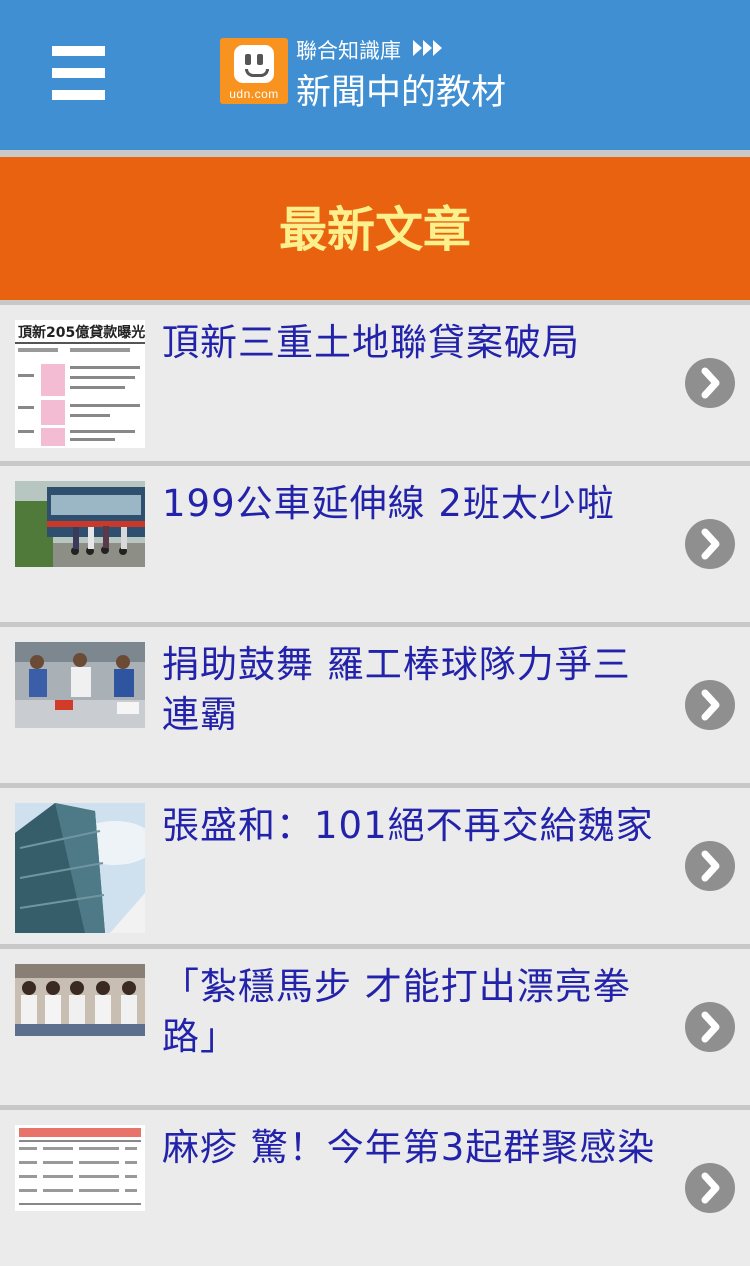 This screenshot has width=750, height=1266. I want to click on article-item: 「紮穩馬步 才能打出漂亮拳路」, so click(375, 1024).